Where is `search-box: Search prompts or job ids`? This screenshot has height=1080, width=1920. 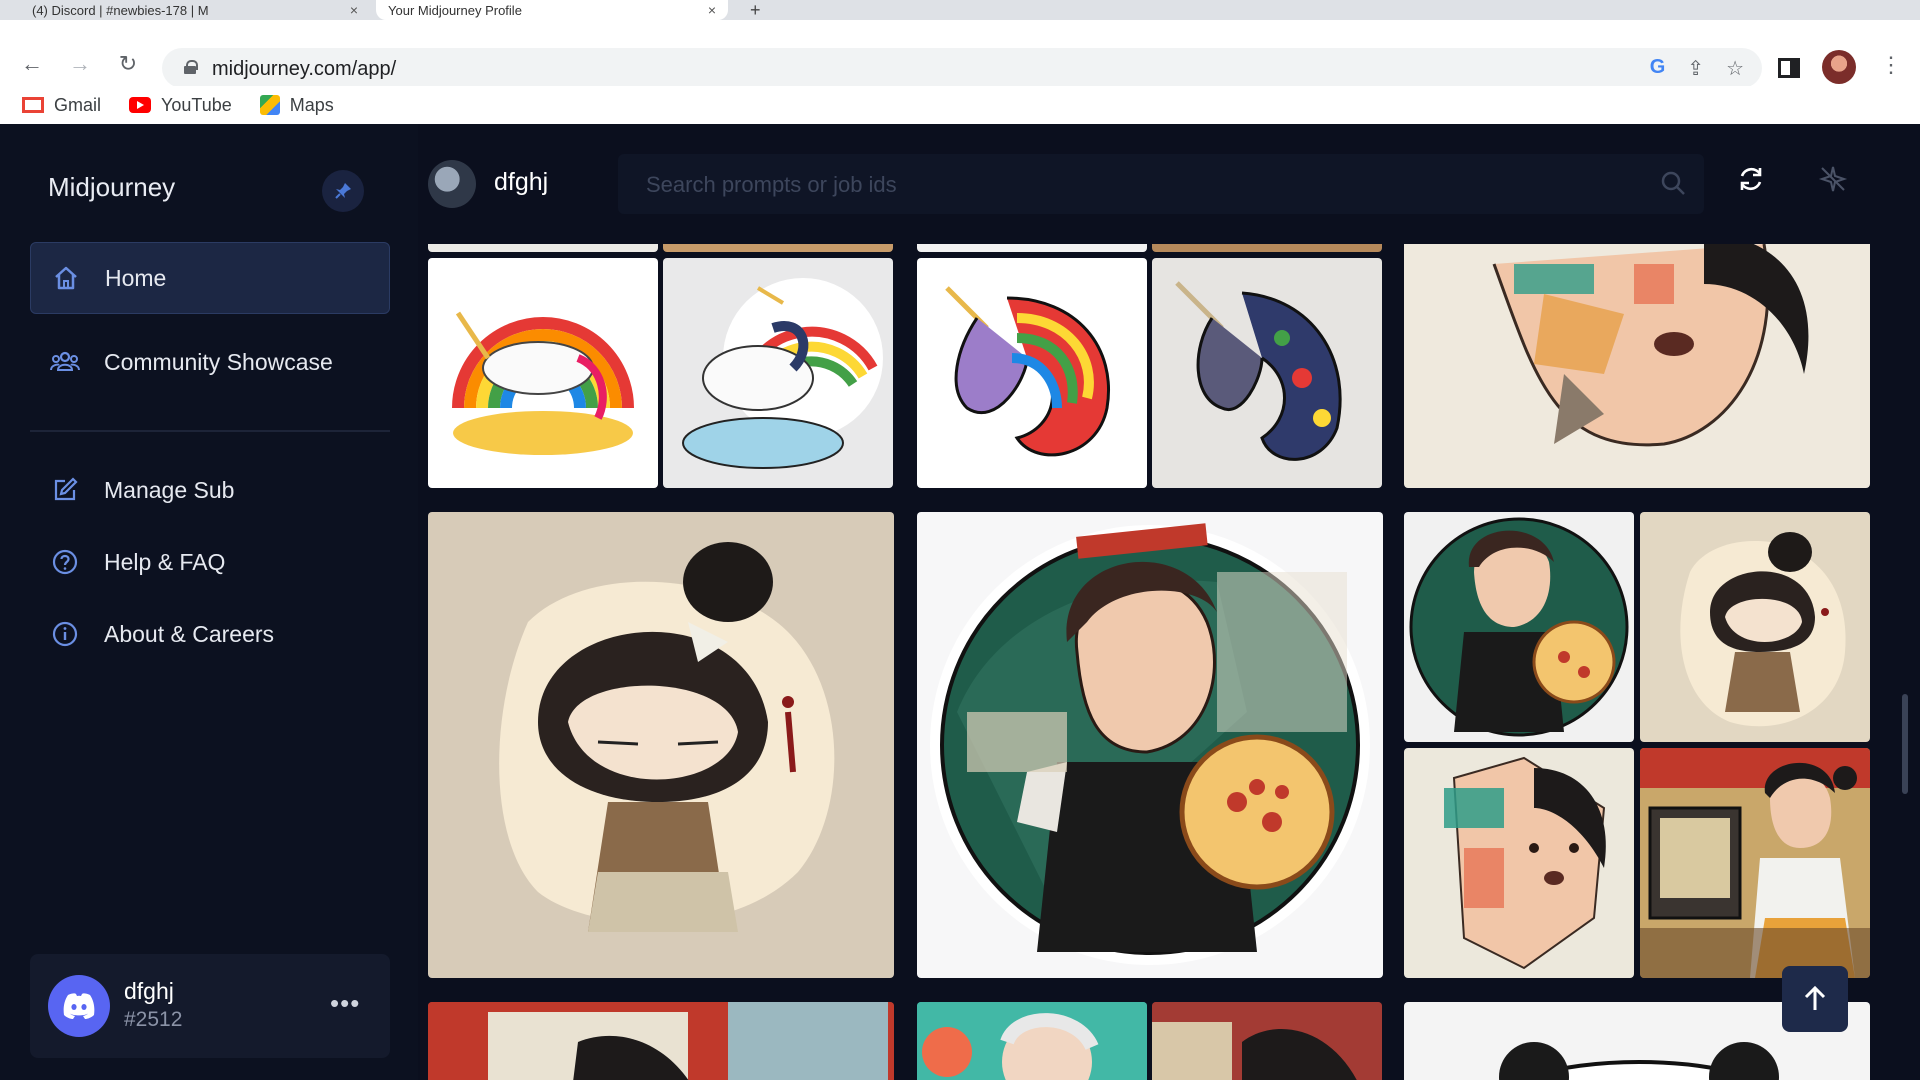
search-box: Search prompts or job ids is located at coordinates (1161, 184).